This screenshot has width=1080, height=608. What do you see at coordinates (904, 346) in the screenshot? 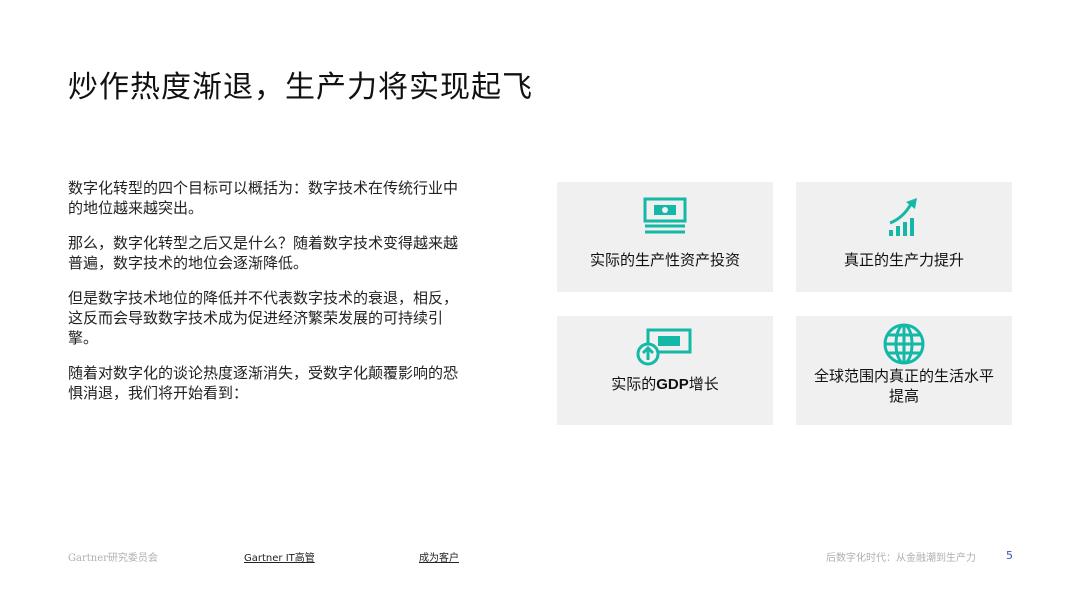
I see `globe-icon` at bounding box center [904, 346].